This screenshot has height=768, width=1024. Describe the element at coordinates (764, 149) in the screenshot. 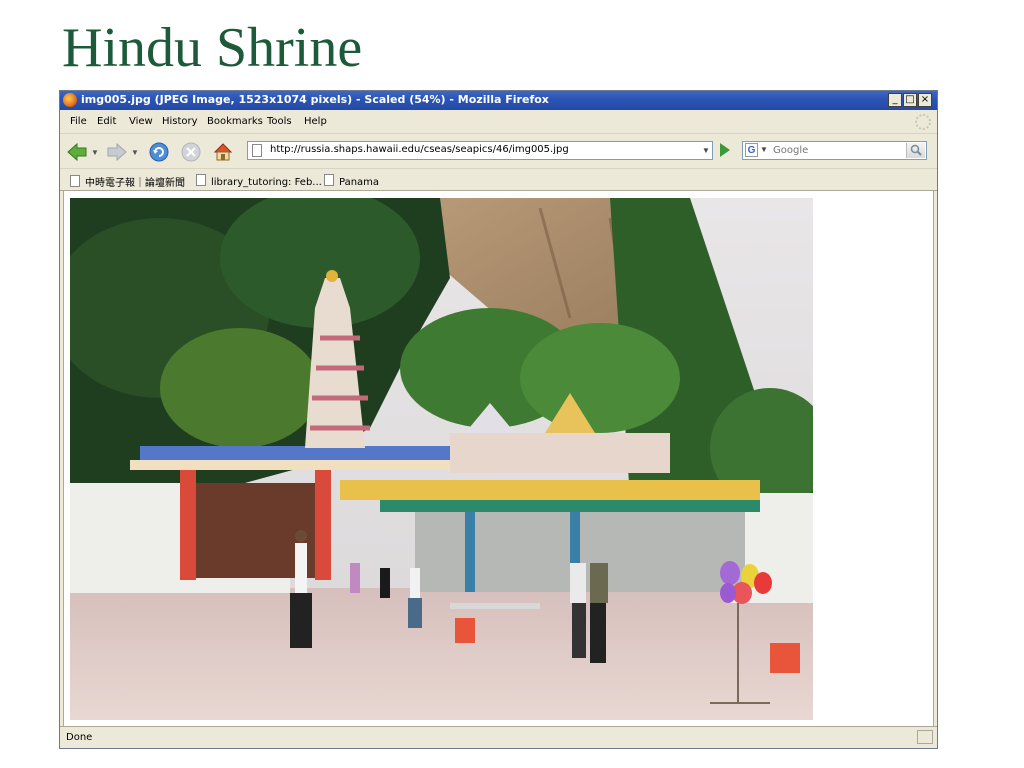

I see `search-engine-dropdown-icon: ▼` at that location.